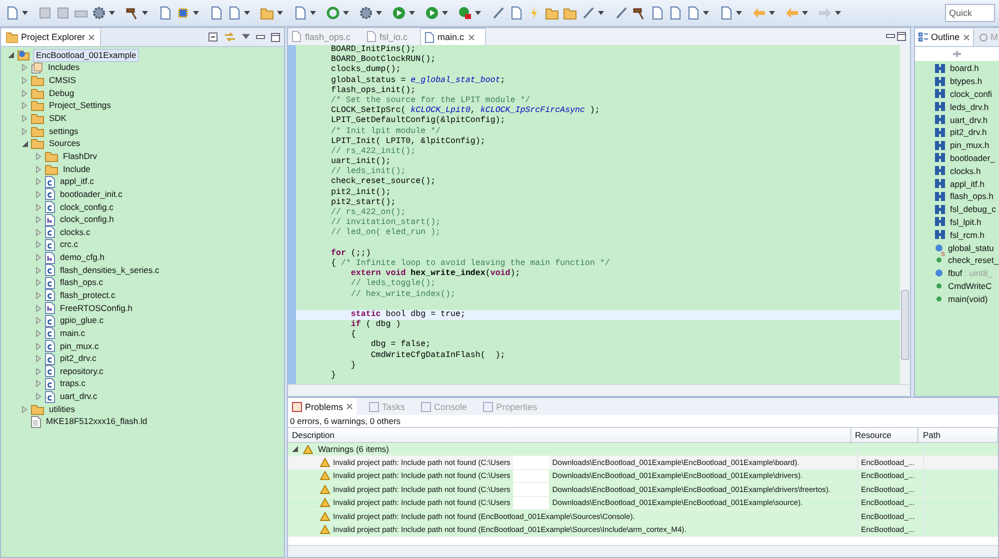 Image resolution: width=999 pixels, height=558 pixels. Describe the element at coordinates (246, 37) in the screenshot. I see `view-menu-icon` at that location.